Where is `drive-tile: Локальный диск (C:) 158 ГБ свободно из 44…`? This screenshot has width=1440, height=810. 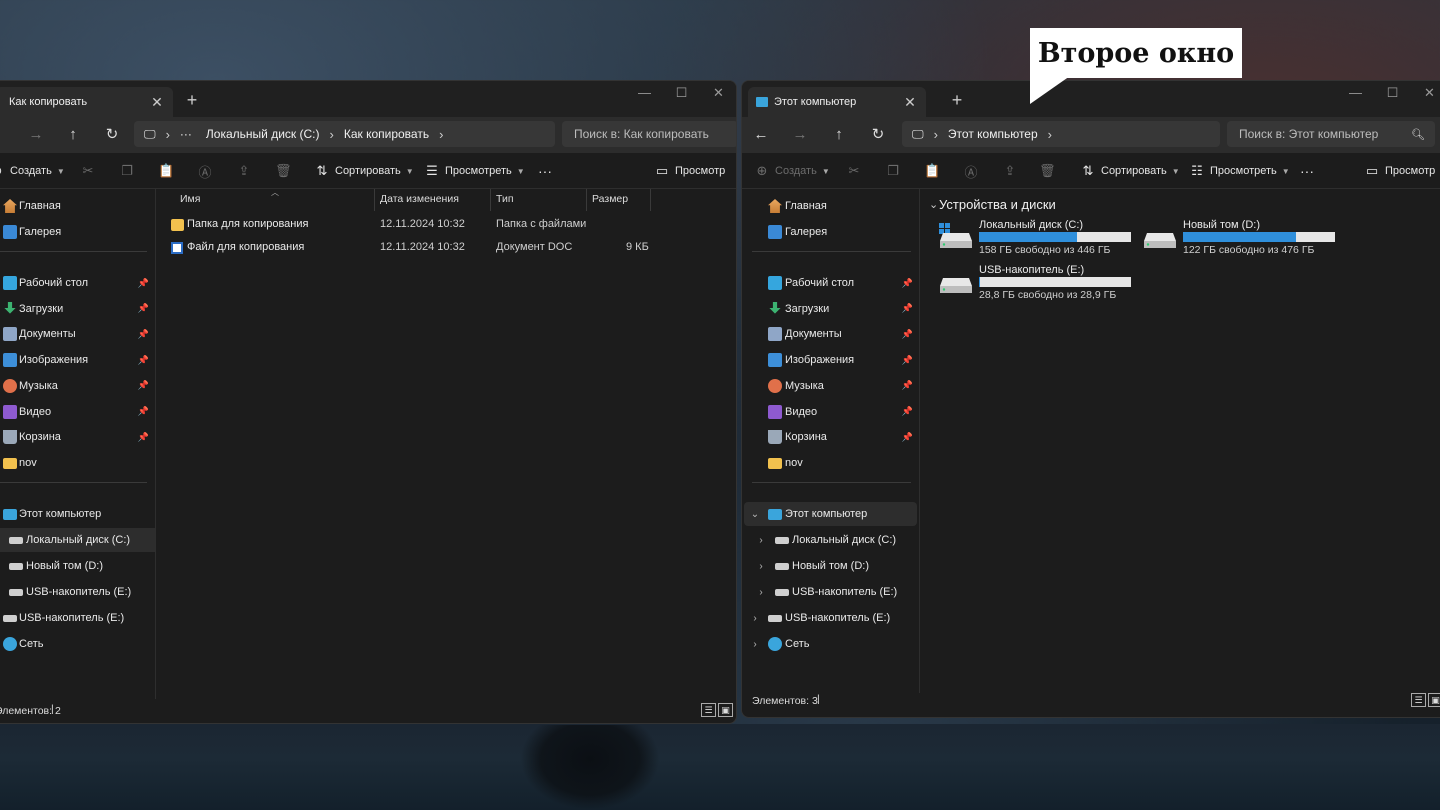 drive-tile: Локальный диск (C:) 158 ГБ свободно из 44… is located at coordinates (1039, 239).